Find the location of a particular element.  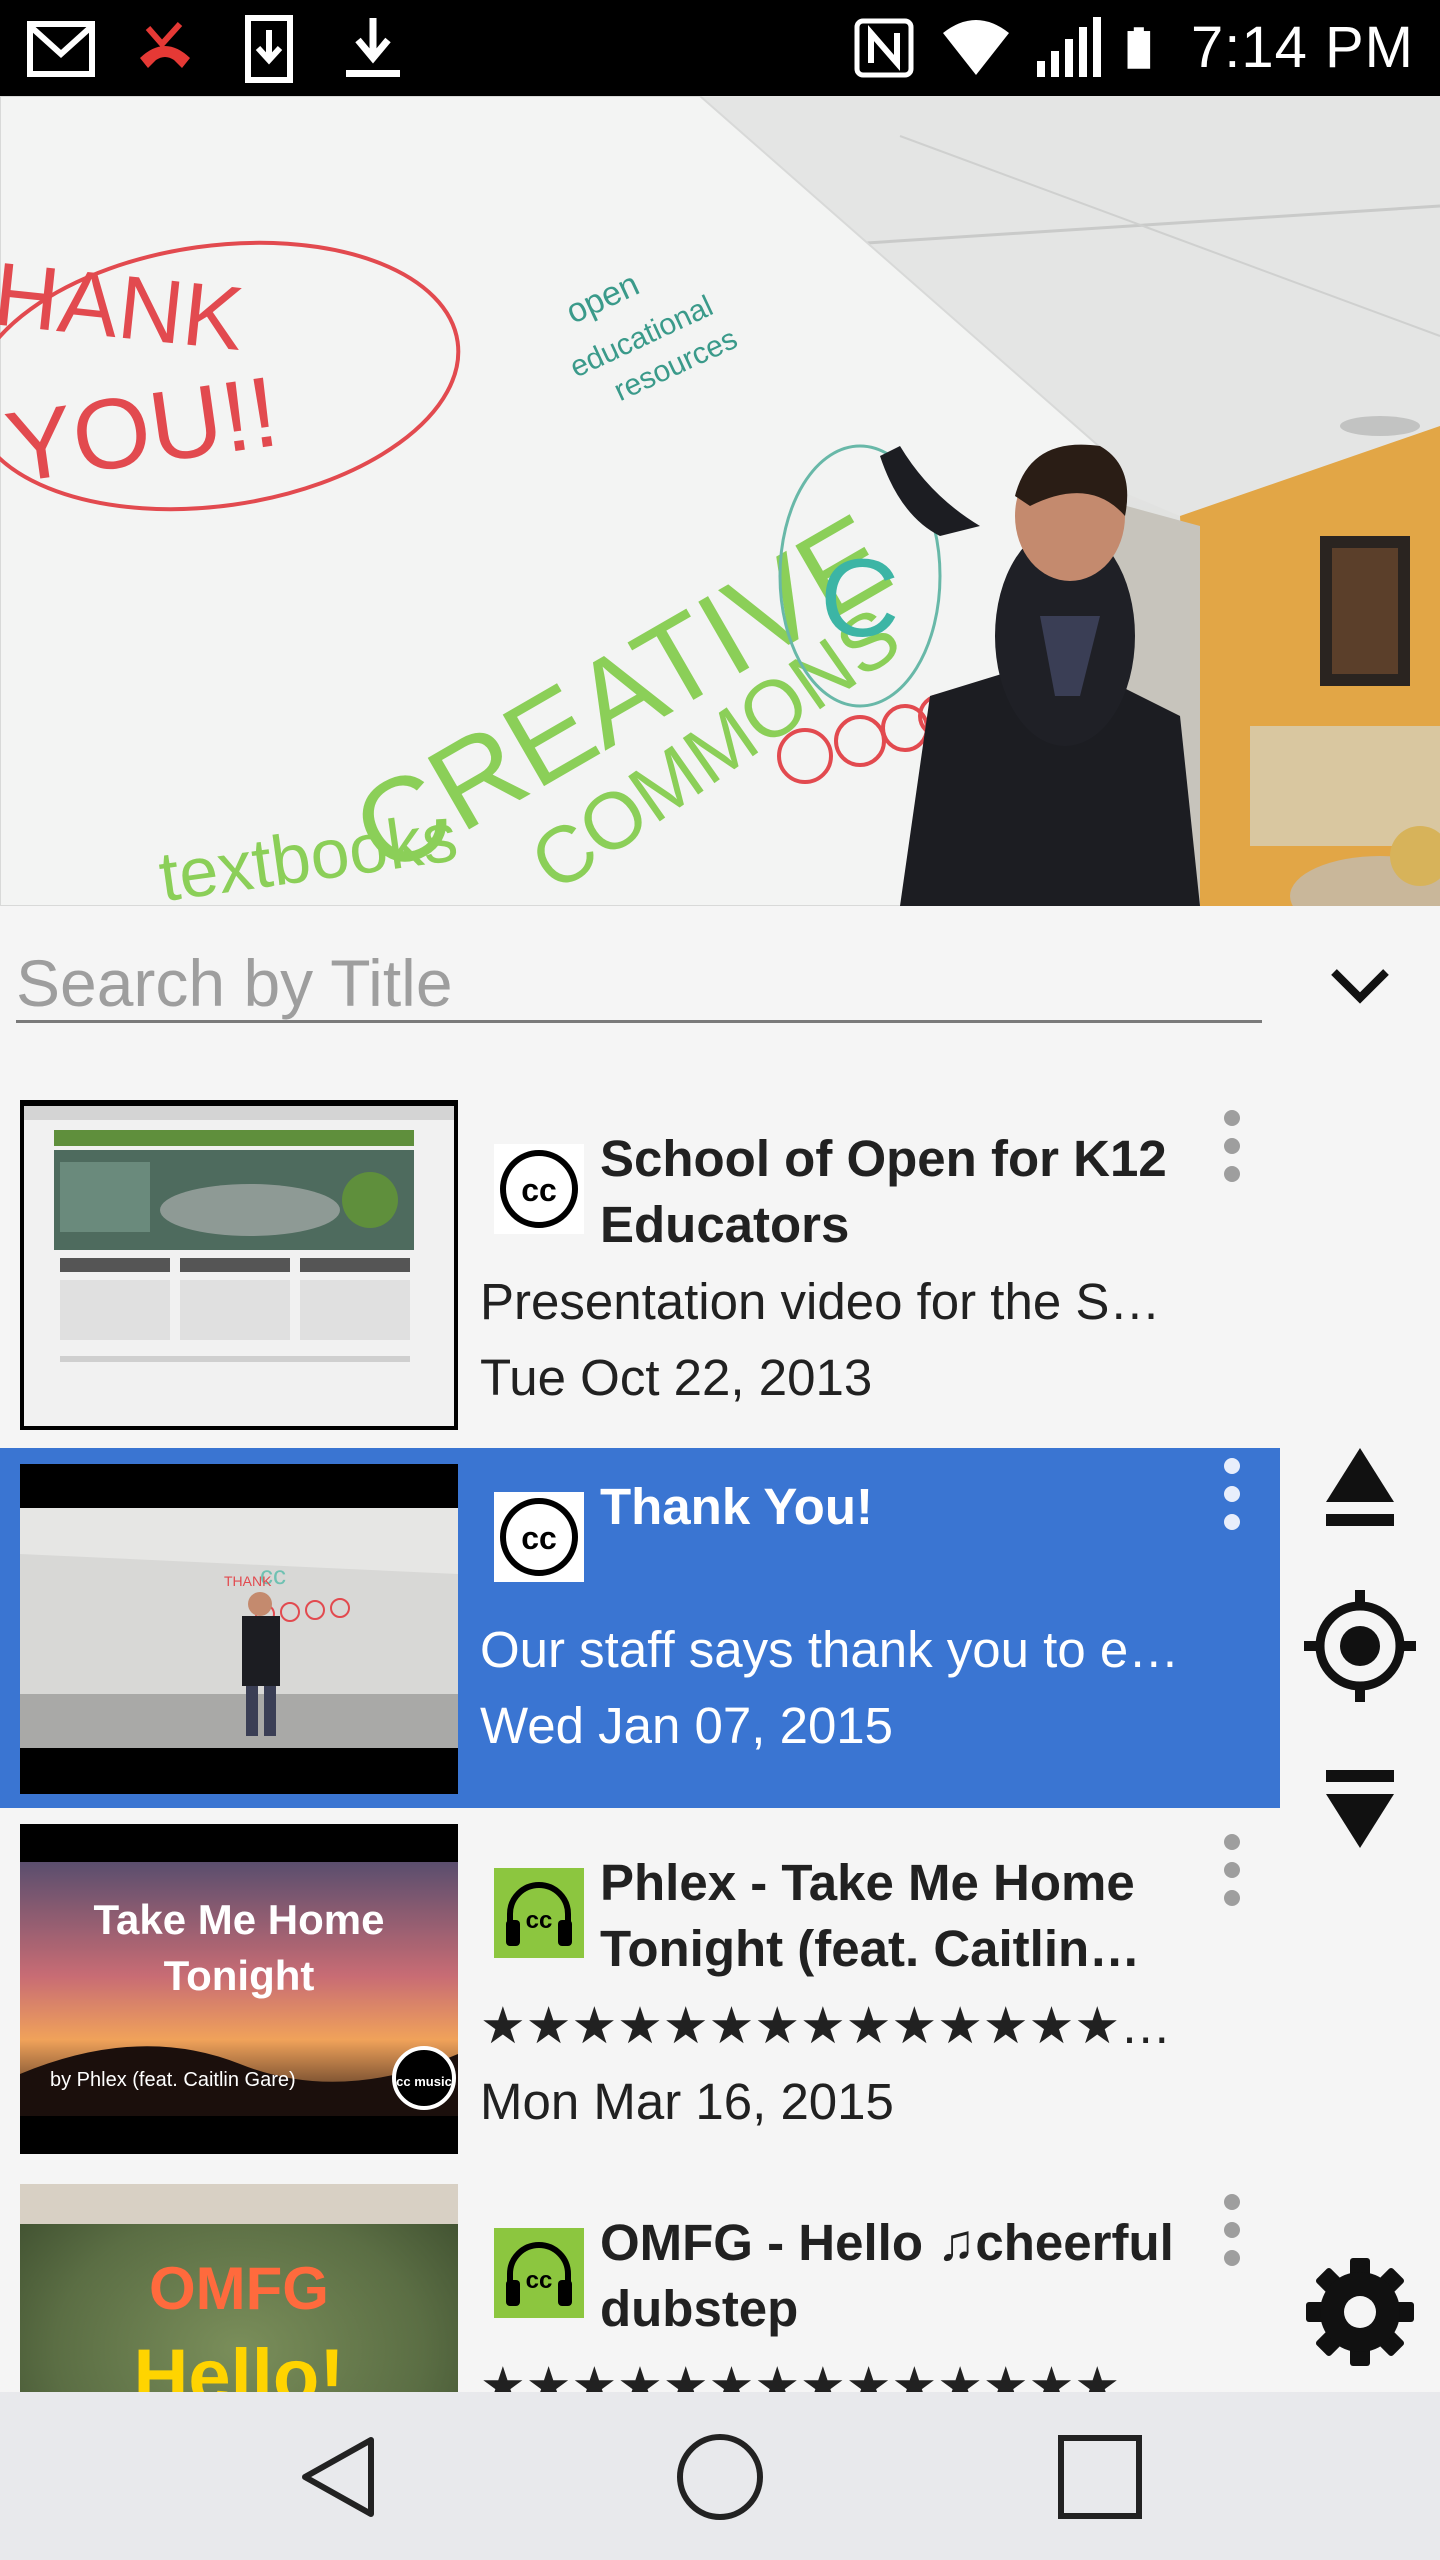

video-thumbnail: OMFG Hello! is located at coordinates (239, 2288).